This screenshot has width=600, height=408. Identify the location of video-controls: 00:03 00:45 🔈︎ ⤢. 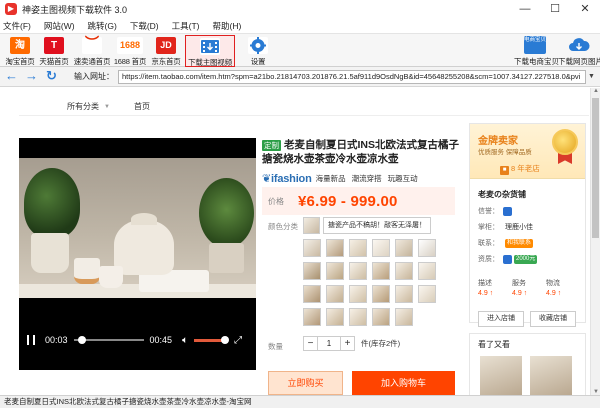
(137, 340).